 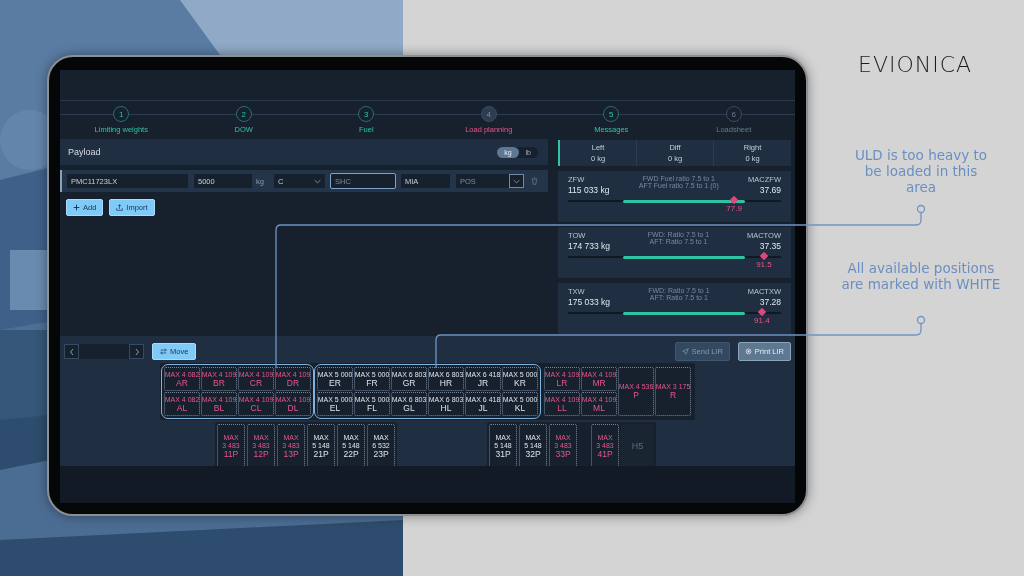 I want to click on blocked-position: H5, so click(x=637, y=446).